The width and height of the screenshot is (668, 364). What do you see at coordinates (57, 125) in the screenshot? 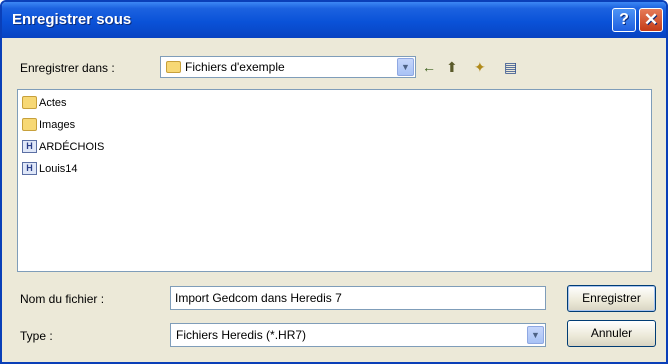
I see `file-name: Images` at bounding box center [57, 125].